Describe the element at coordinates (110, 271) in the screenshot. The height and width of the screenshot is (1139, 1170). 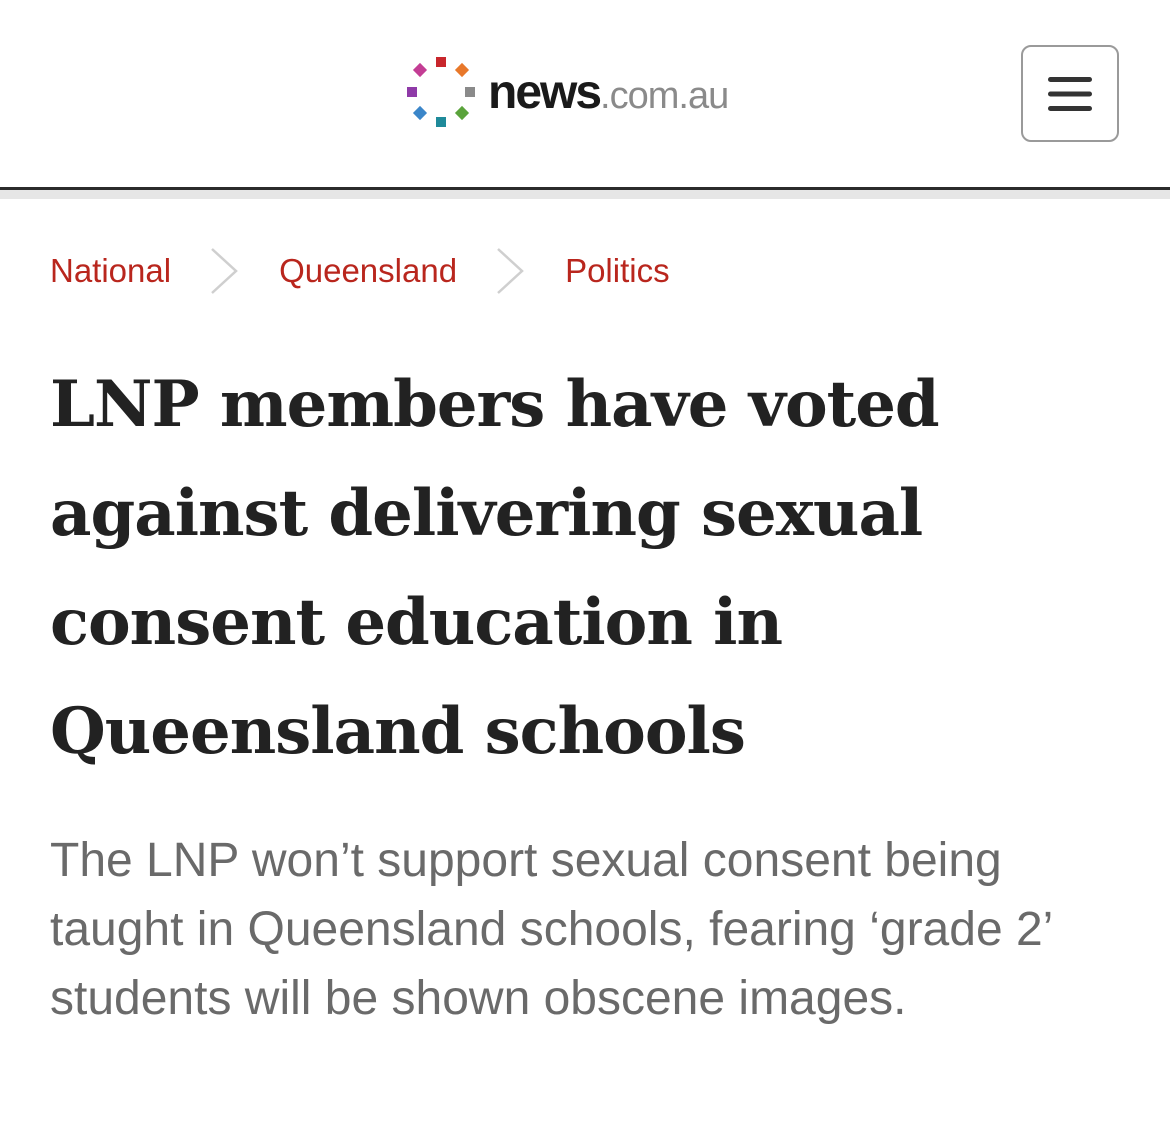
I see `breadcrumb-link-national: National` at that location.